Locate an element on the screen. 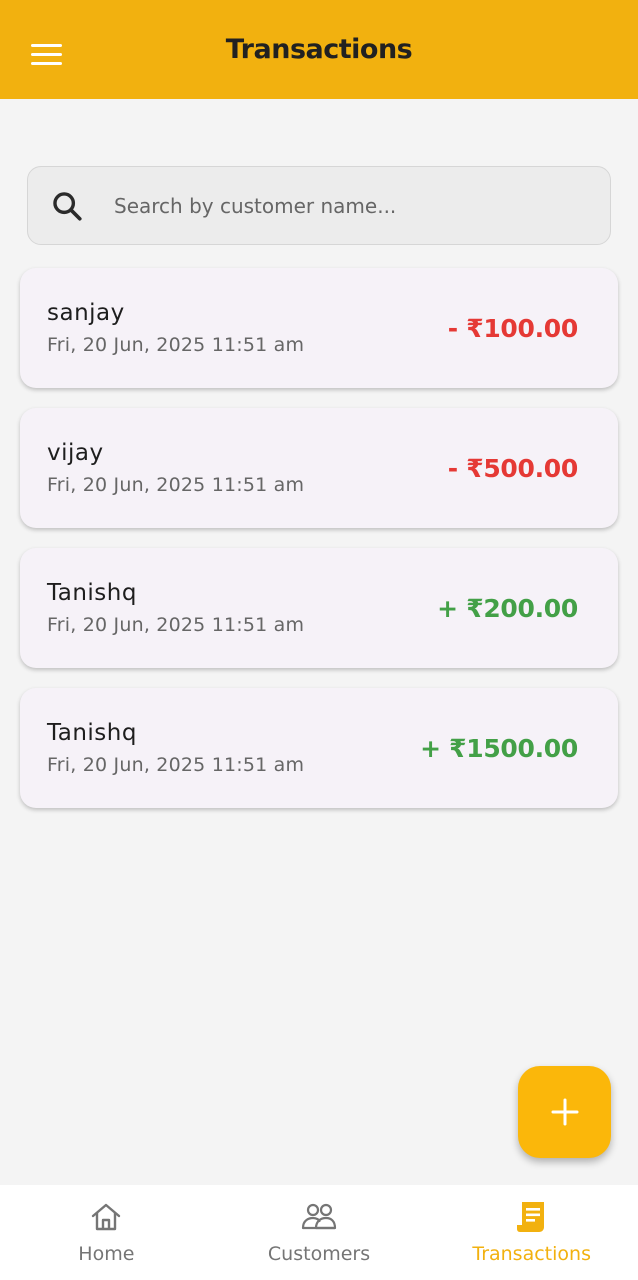 The image size is (638, 1280). plus-icon is located at coordinates (564, 1112).